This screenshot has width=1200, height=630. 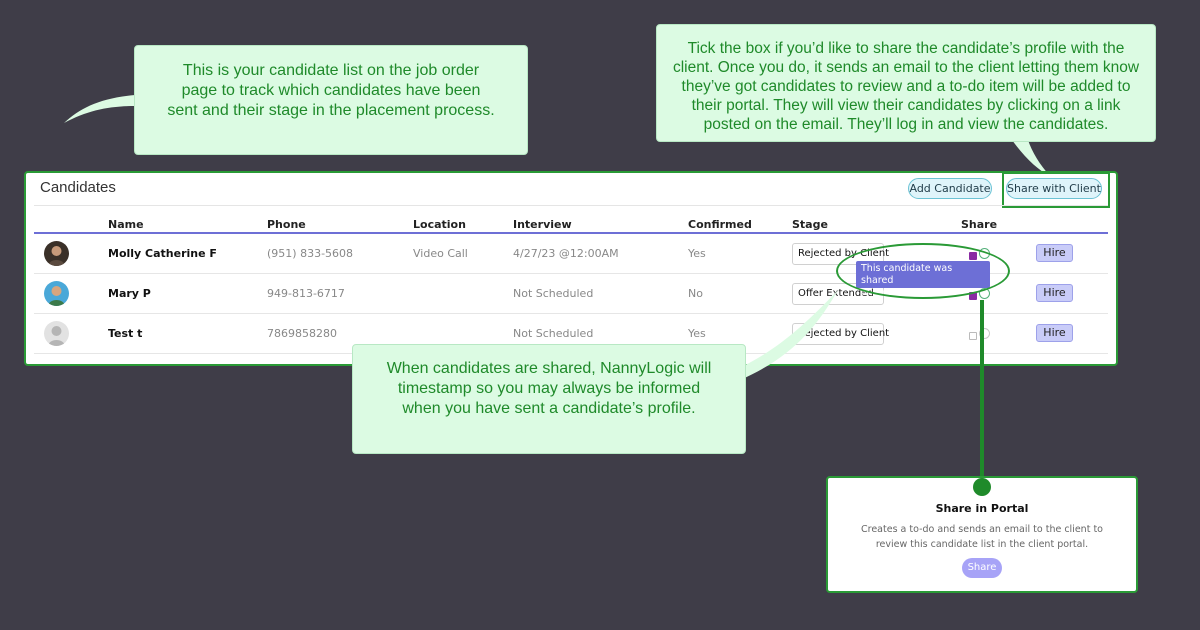 I want to click on connector-line, so click(x=982, y=394).